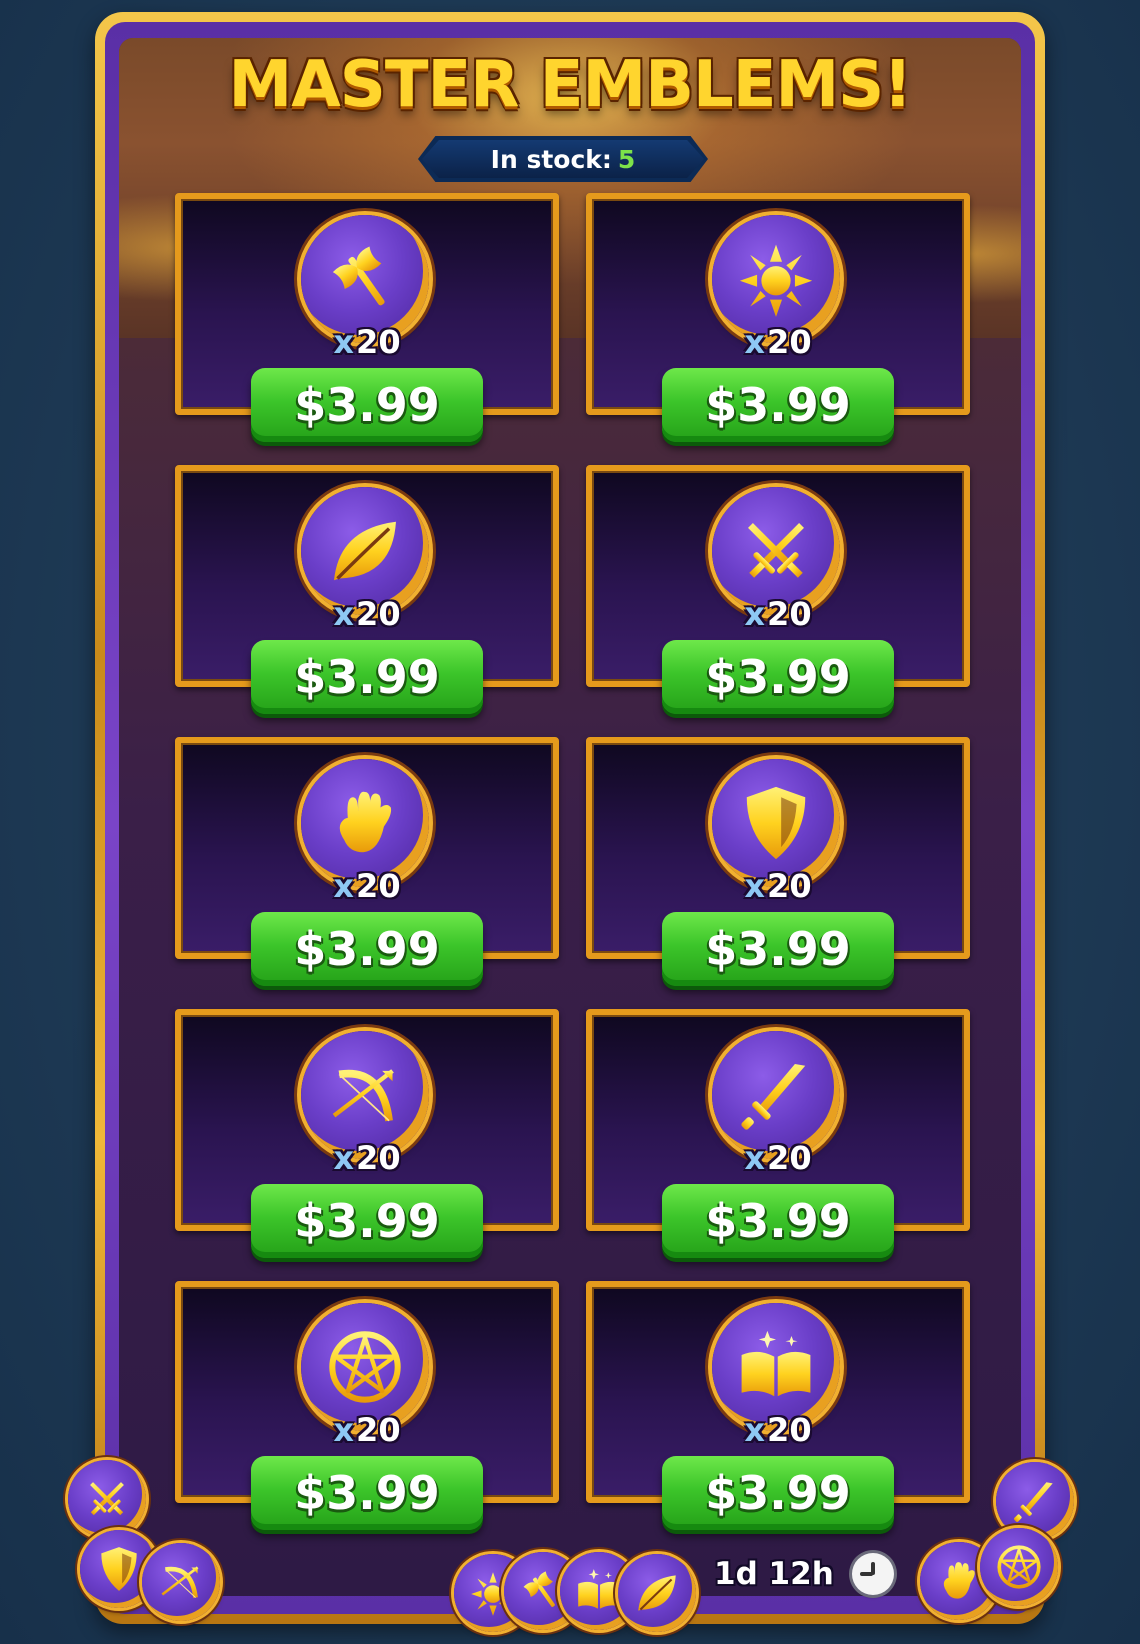 This screenshot has height=1644, width=1140. I want to click on stock-banner: In stock: 5, so click(563, 159).